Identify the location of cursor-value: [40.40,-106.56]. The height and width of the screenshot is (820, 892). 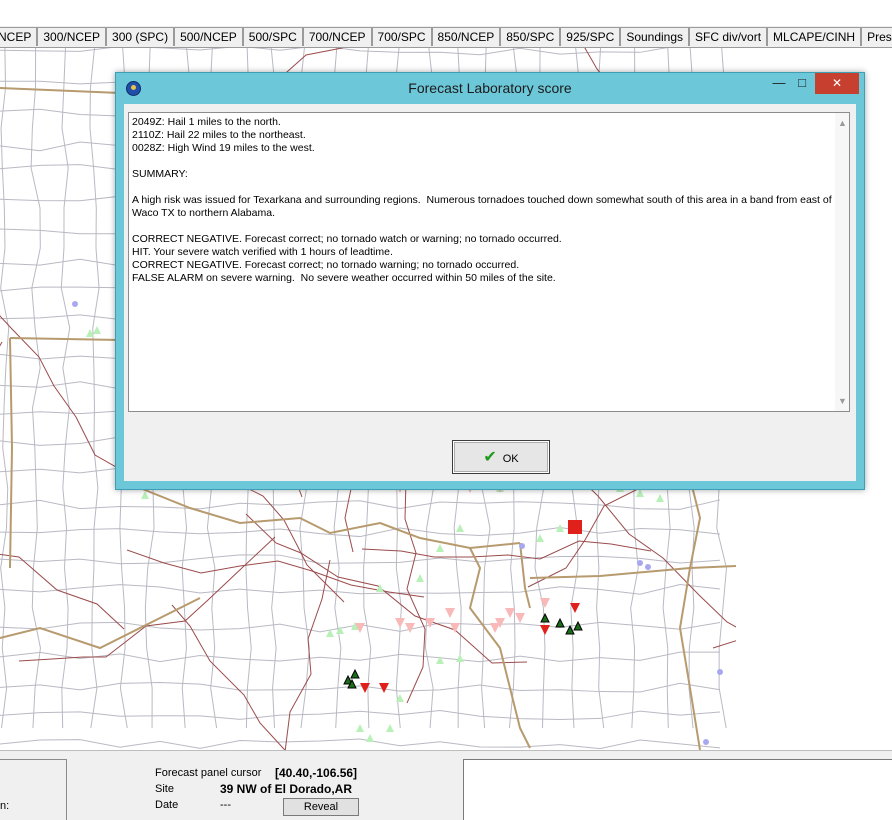
(316, 773).